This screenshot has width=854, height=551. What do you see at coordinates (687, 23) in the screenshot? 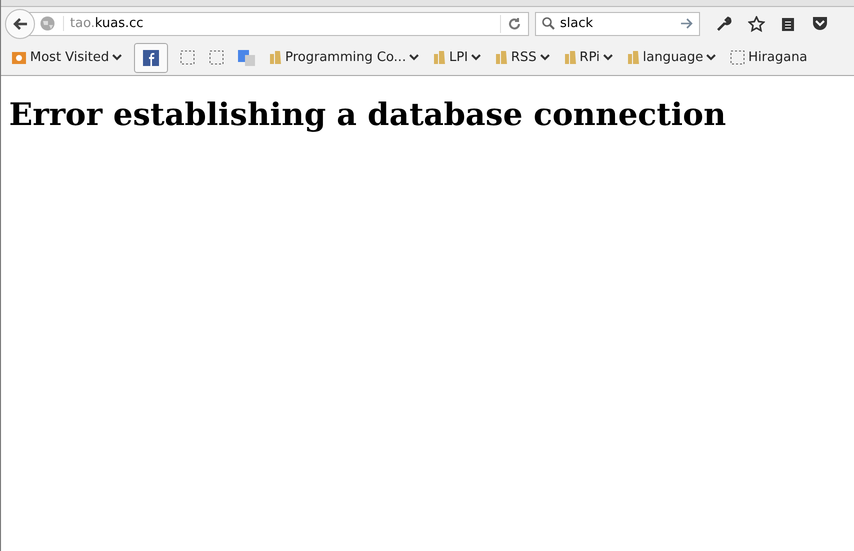
I see `arrow-icon` at bounding box center [687, 23].